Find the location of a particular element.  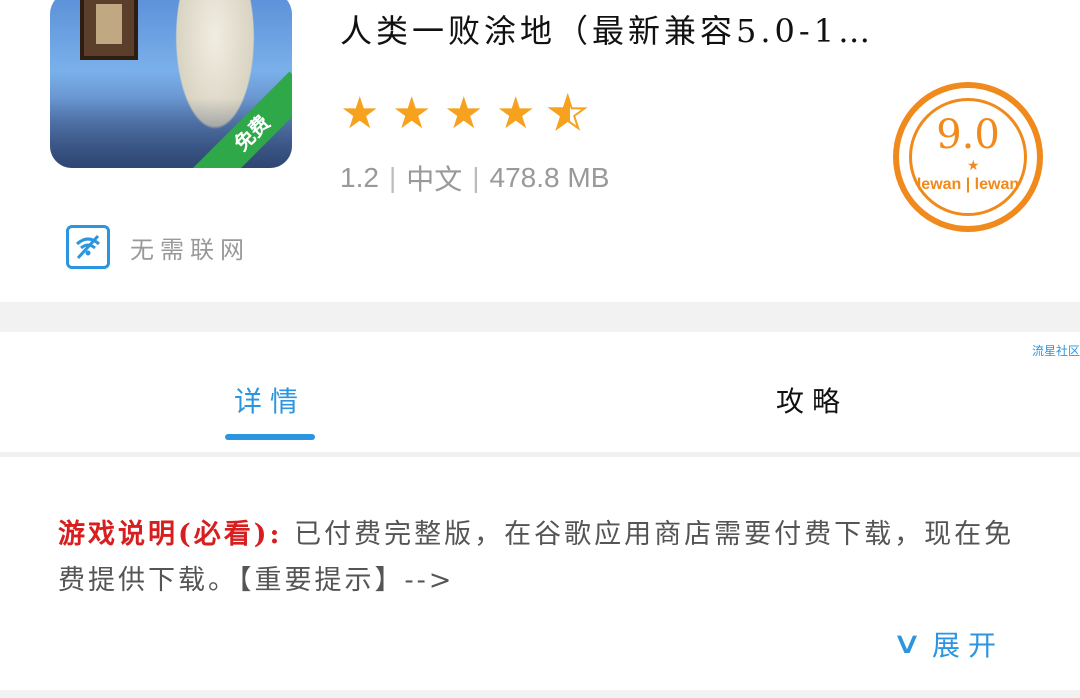

half-star-icon: ★ is located at coordinates (569, 114).